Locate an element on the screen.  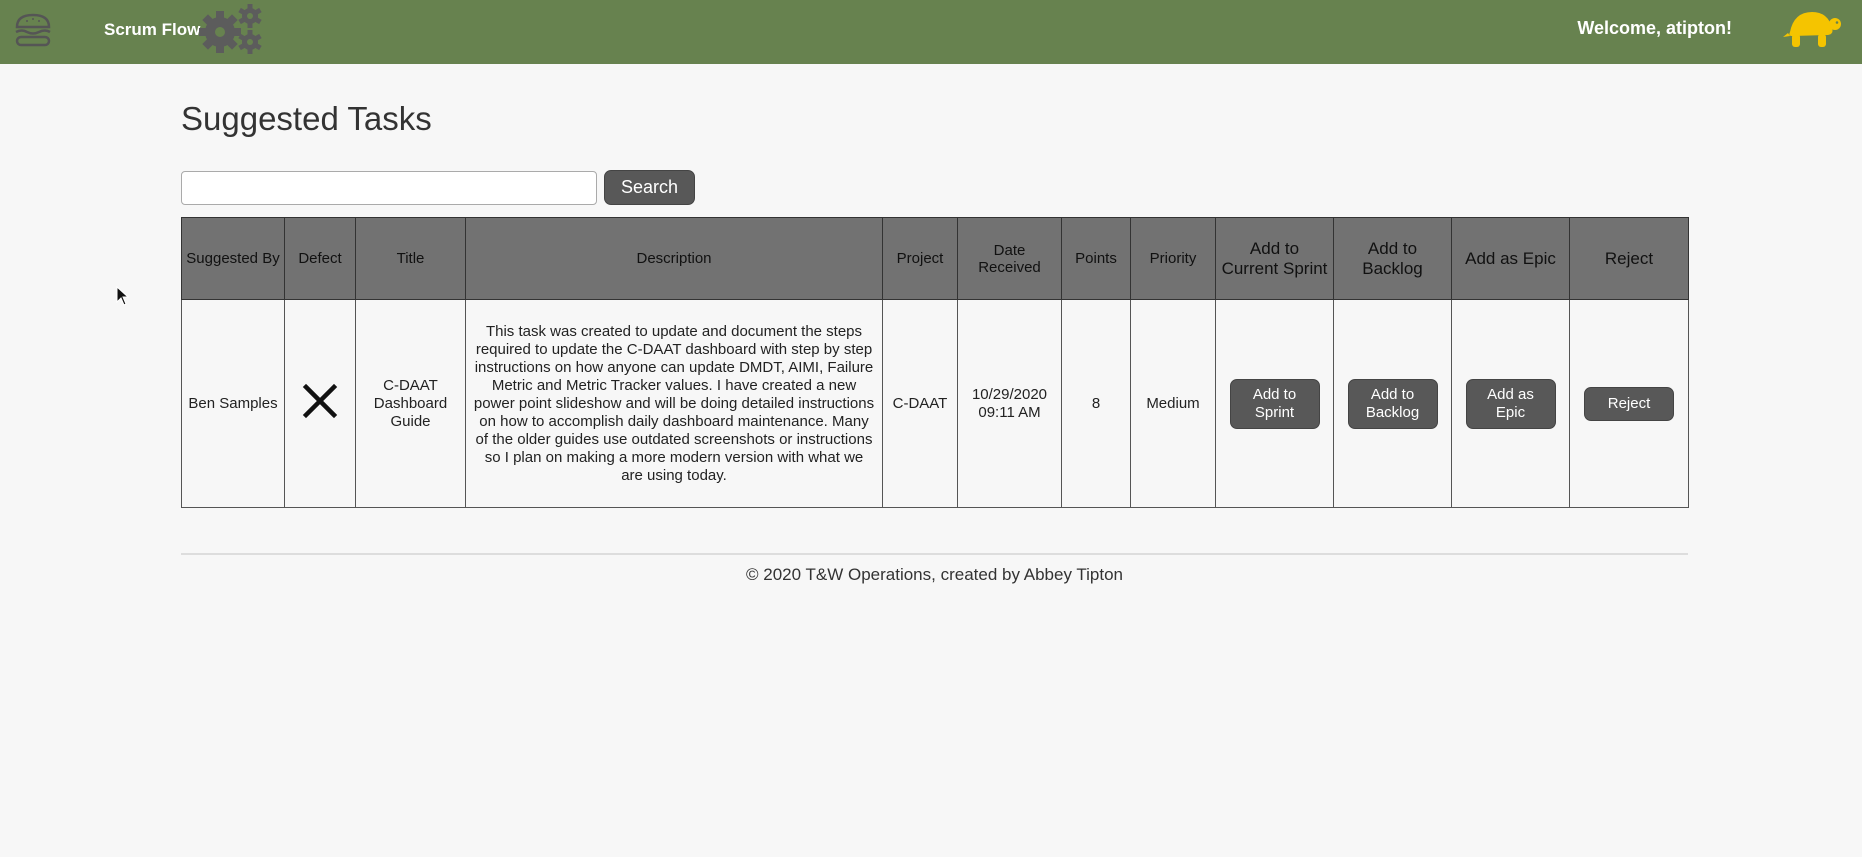
turtle-icon is located at coordinates (1812, 29).